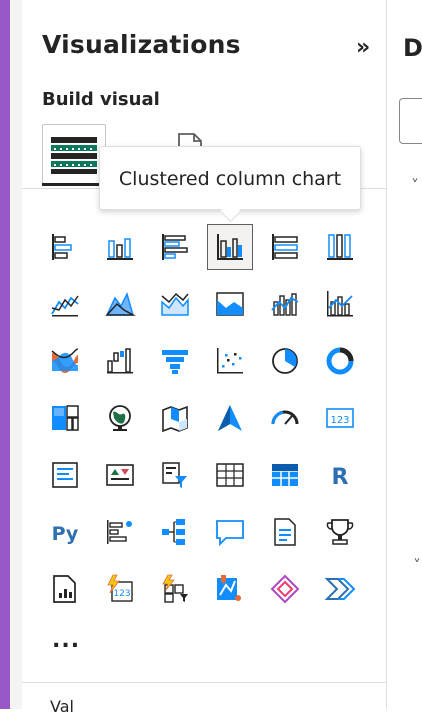  I want to click on kpi-icon, so click(120, 475).